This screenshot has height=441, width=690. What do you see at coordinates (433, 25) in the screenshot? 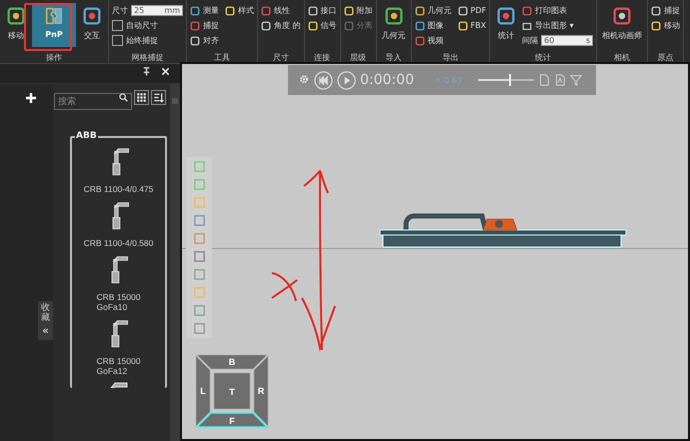
I see `ribbon-item: 图像` at bounding box center [433, 25].